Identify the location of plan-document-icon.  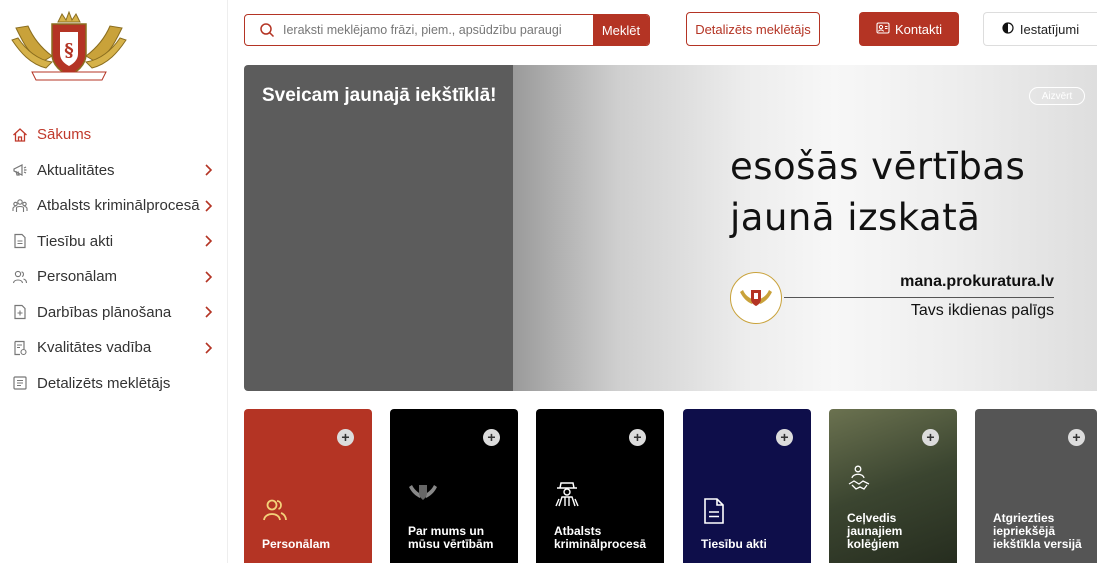
(20, 312).